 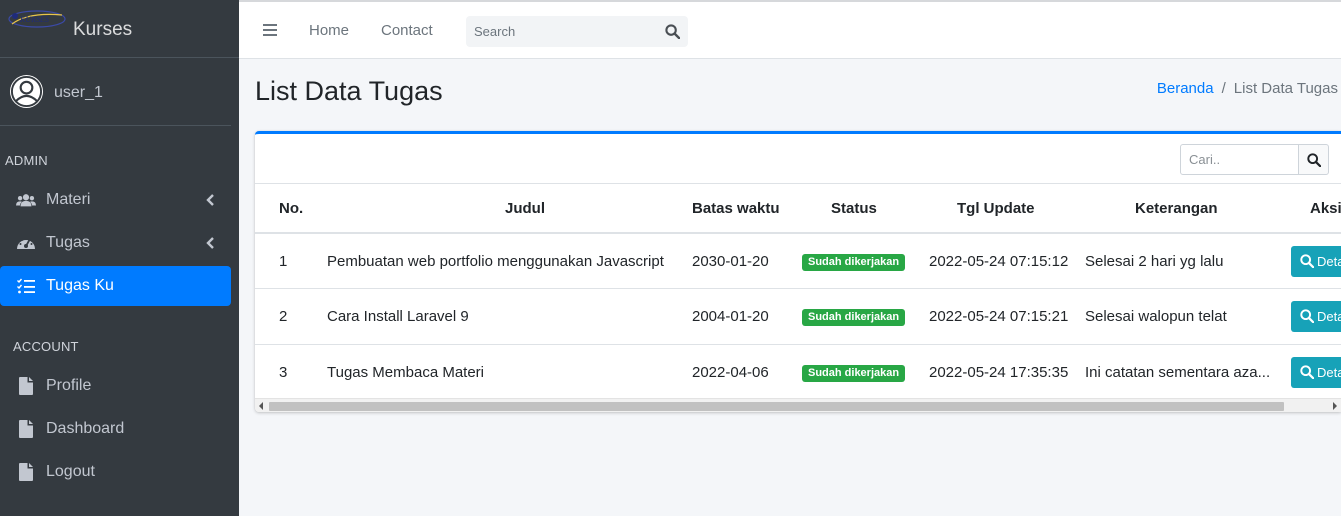 I want to click on users-icon, so click(x=26, y=200).